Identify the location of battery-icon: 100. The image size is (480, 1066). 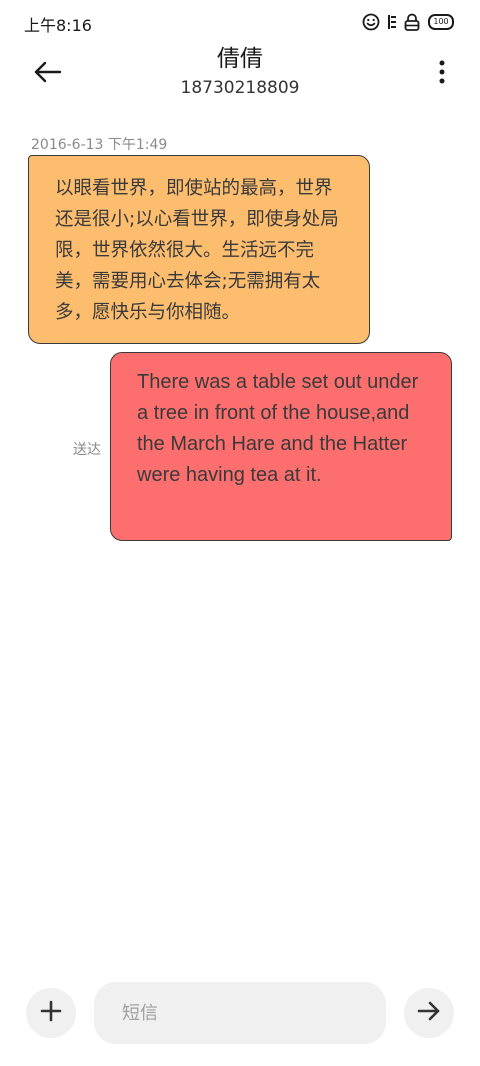
(441, 22).